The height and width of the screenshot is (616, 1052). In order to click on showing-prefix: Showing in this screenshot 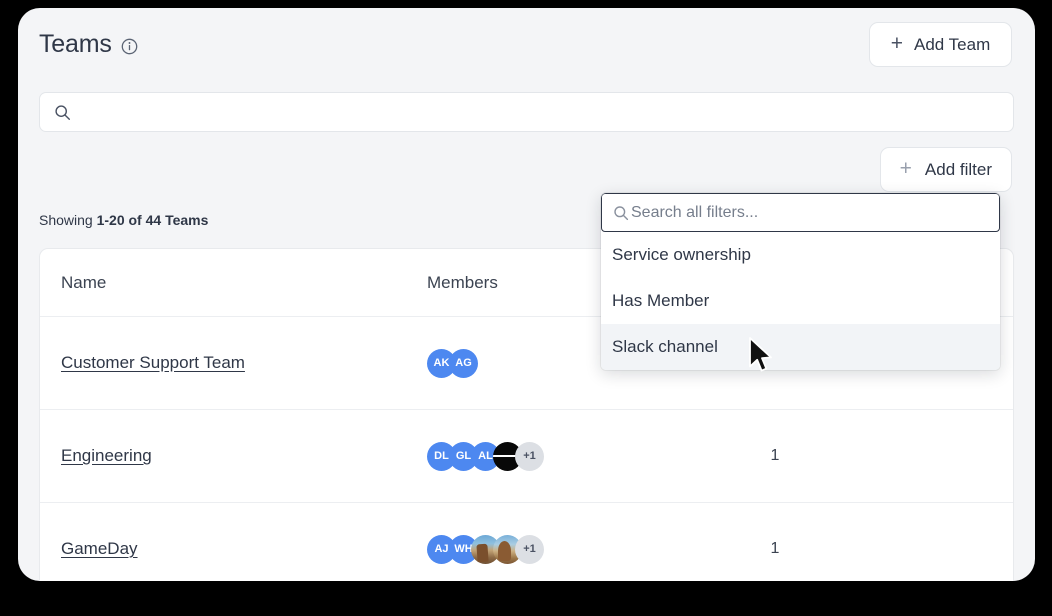, I will do `click(68, 220)`.